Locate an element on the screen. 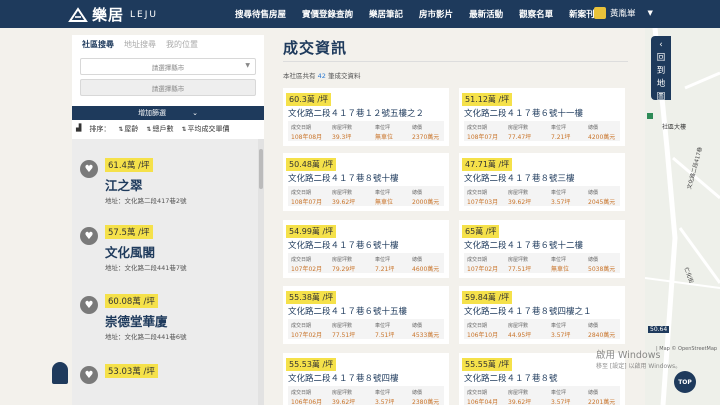  add-filter-button: 增加篩選 ⌄ is located at coordinates (168, 113).